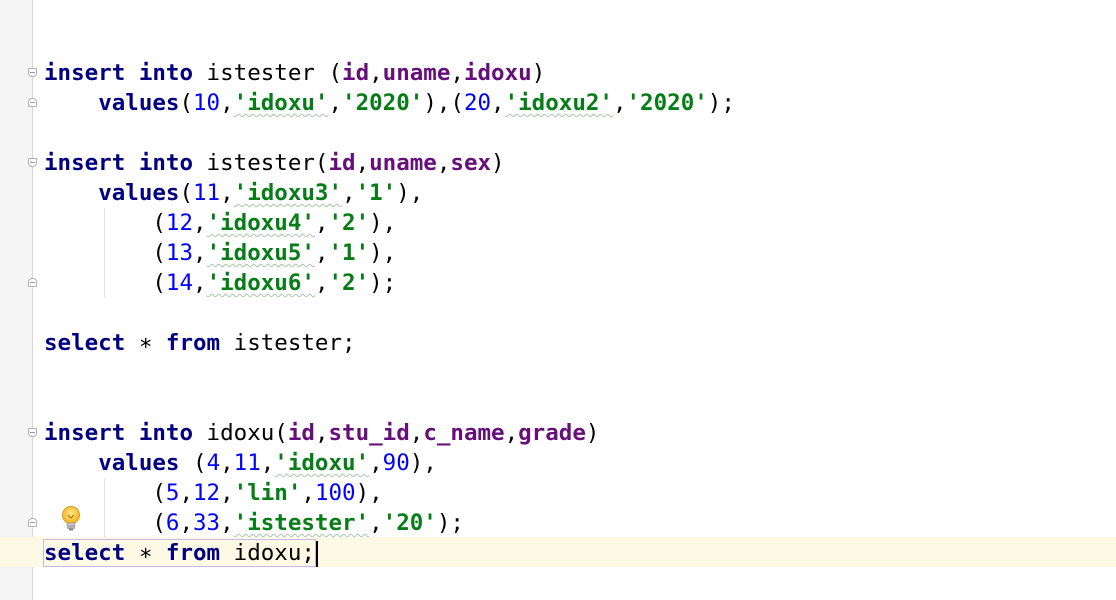 This screenshot has height=600, width=1116. What do you see at coordinates (369, 433) in the screenshot?
I see `code-token: stu_id` at bounding box center [369, 433].